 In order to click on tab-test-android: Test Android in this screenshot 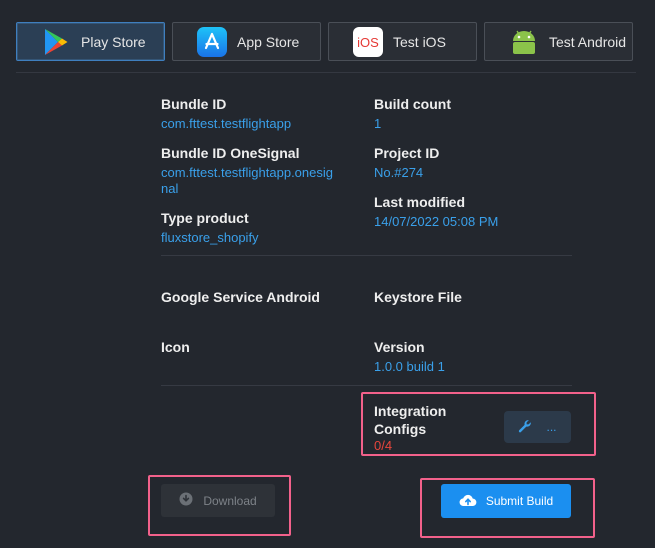, I will do `click(558, 41)`.